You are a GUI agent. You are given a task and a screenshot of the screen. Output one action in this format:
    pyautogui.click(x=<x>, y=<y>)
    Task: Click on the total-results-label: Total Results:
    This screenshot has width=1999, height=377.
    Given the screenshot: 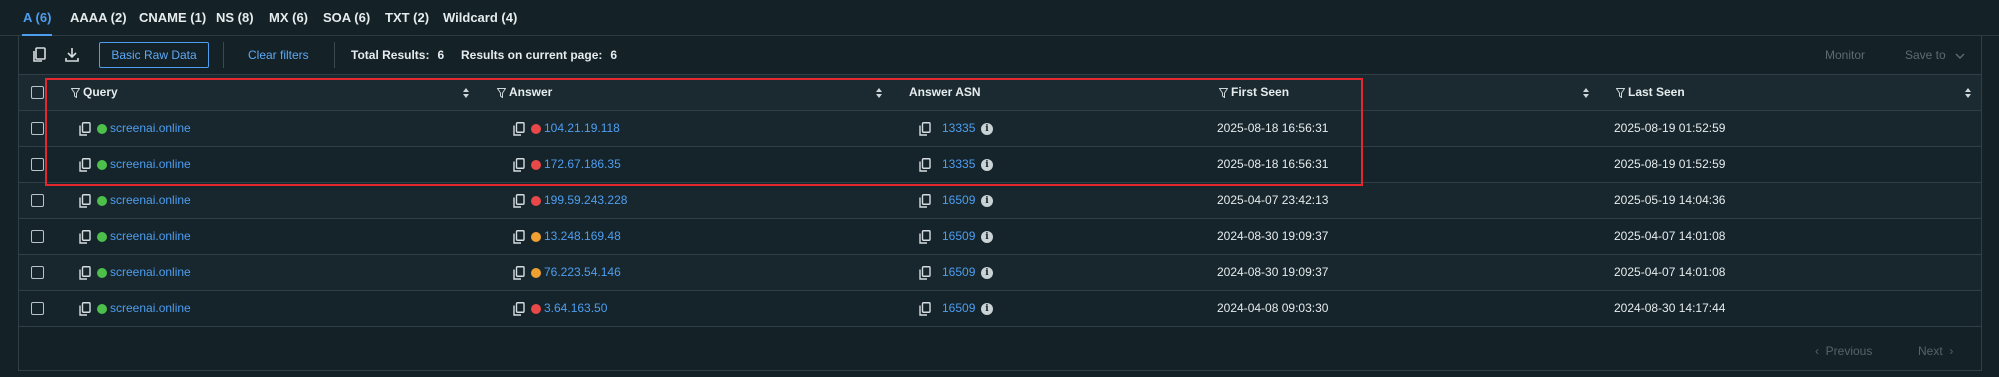 What is the action you would take?
    pyautogui.click(x=390, y=55)
    